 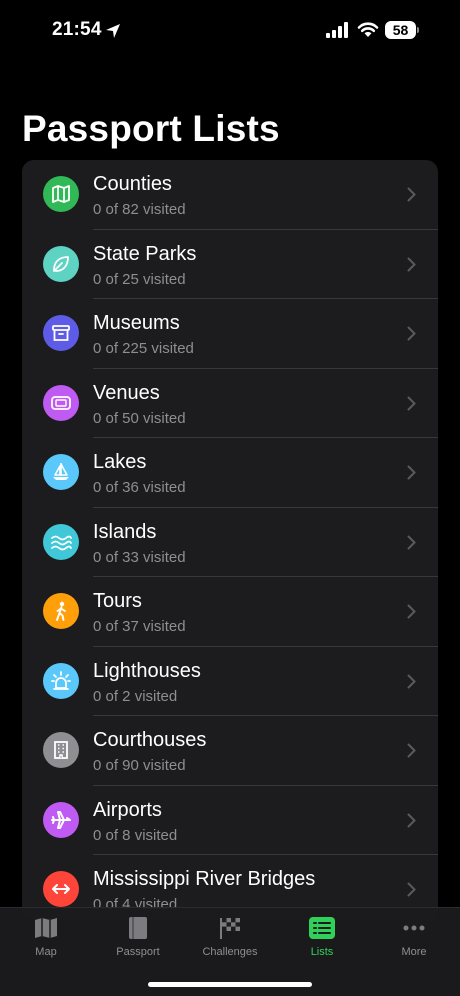 I want to click on ticket-icon, so click(x=61, y=402).